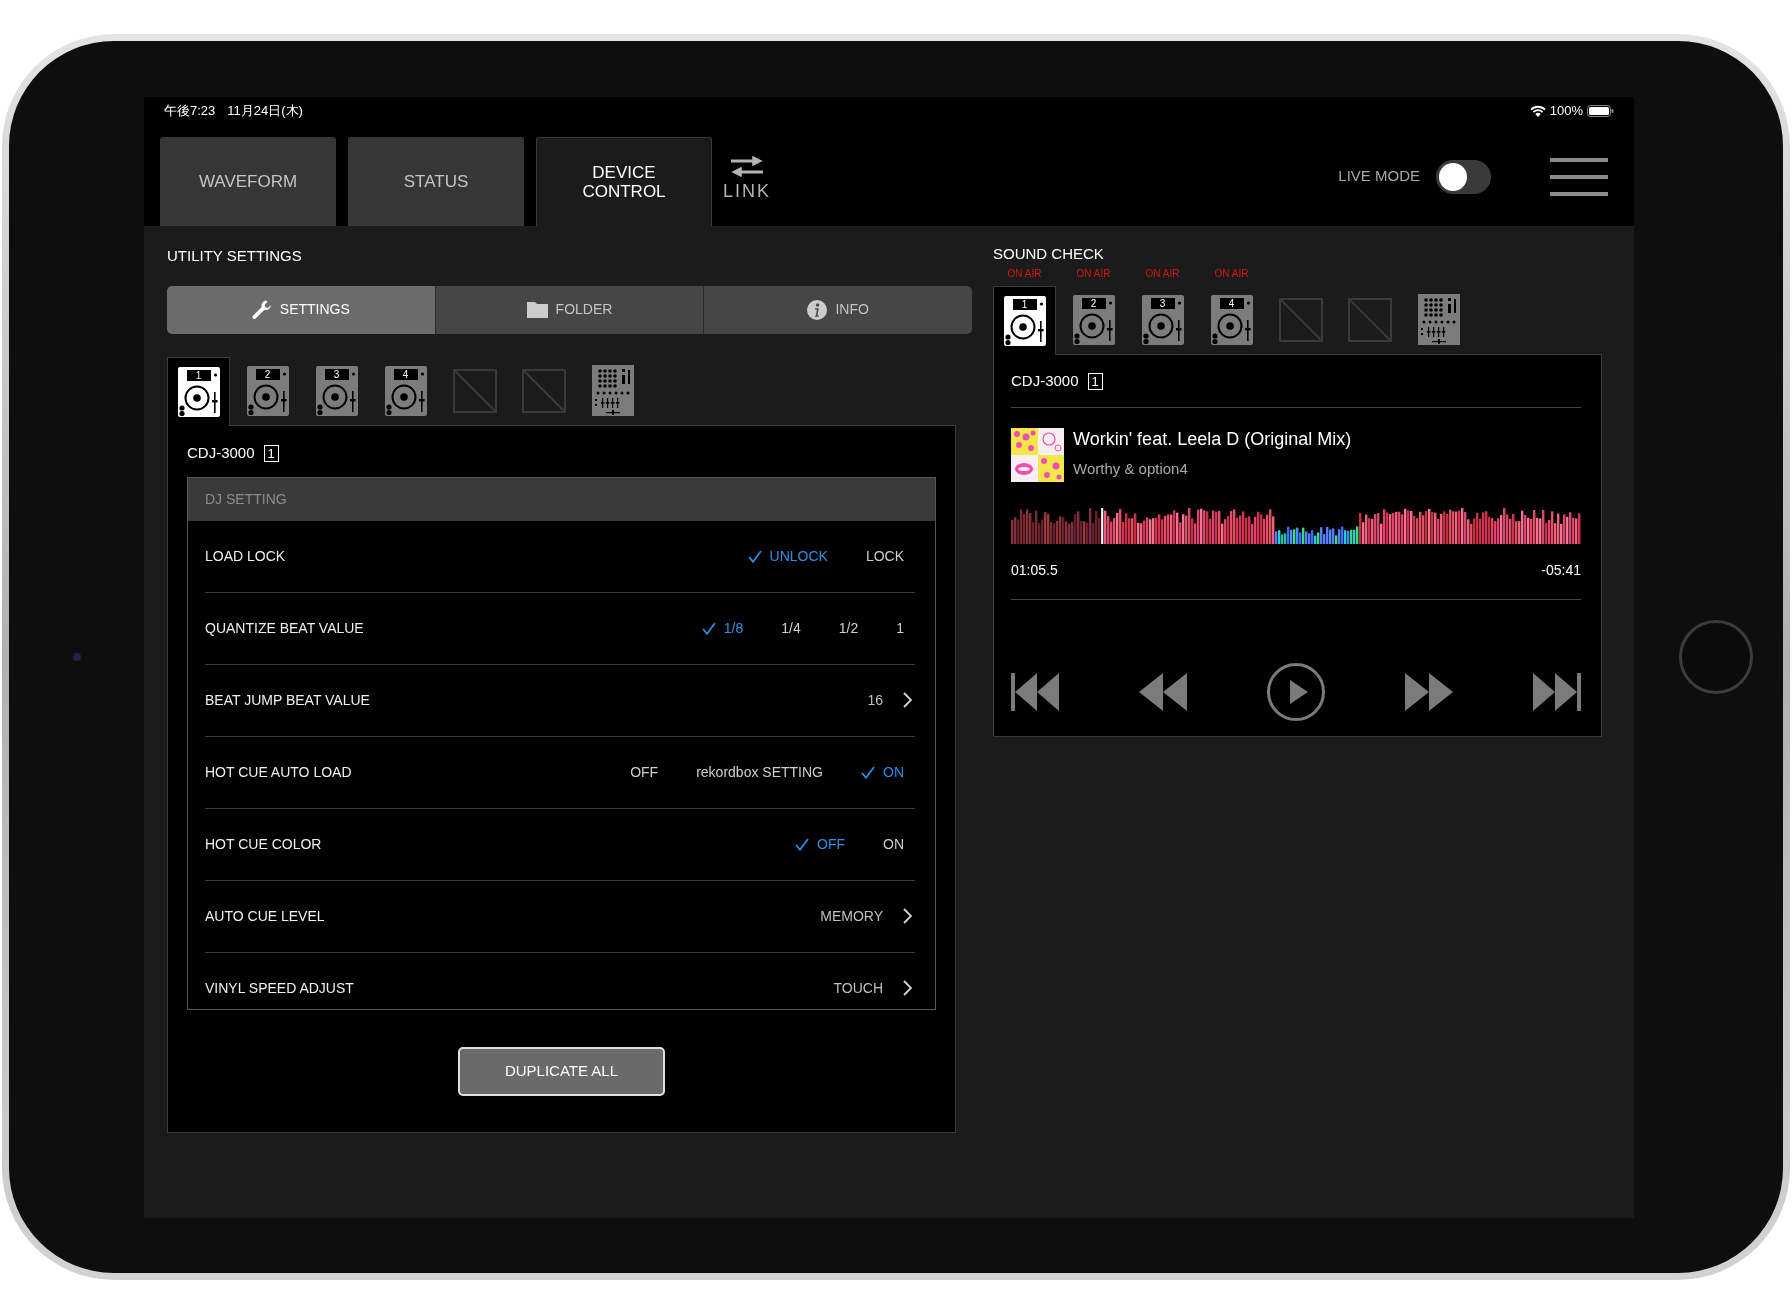 This screenshot has height=1316, width=1792. I want to click on setting-label: BEAT JUMP BEAT VALUE, so click(287, 700).